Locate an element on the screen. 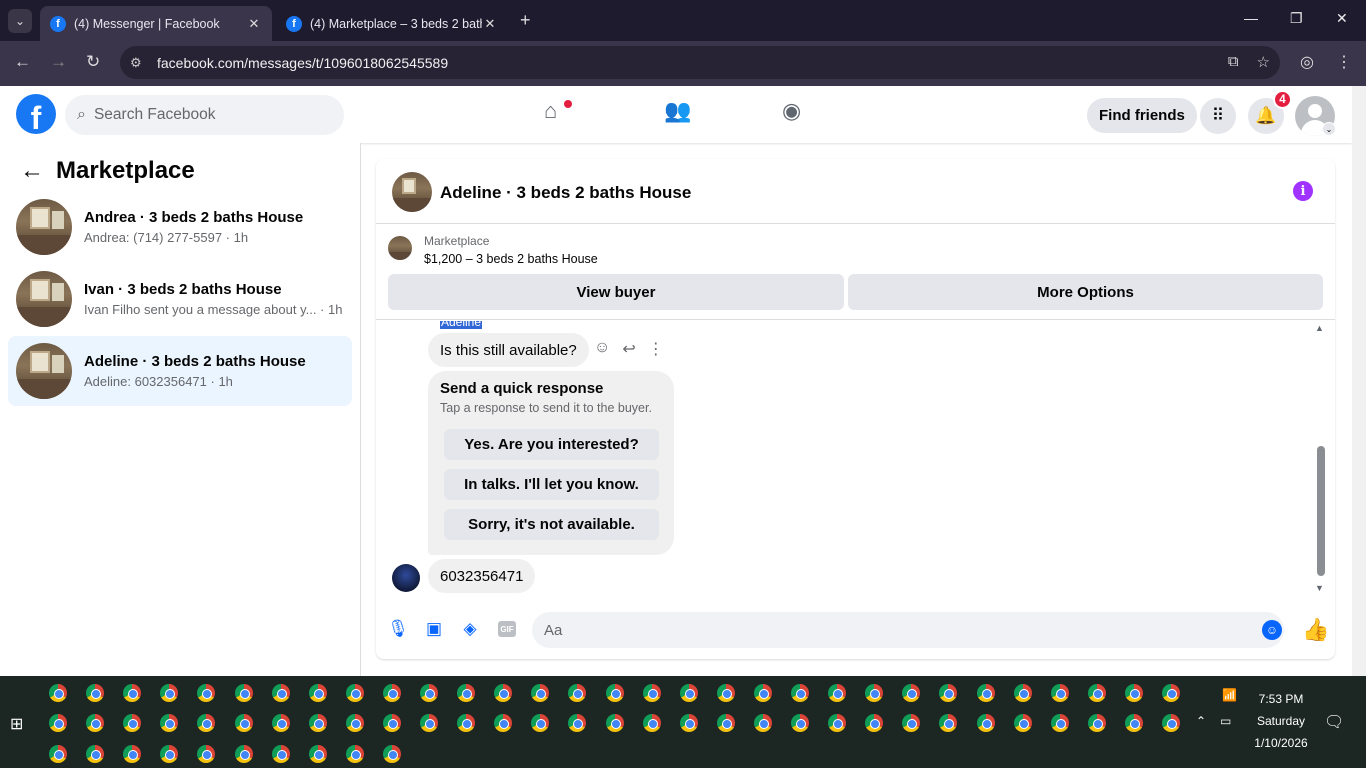 This screenshot has height=768, width=1366. page-scrollbar is located at coordinates (1359, 381).